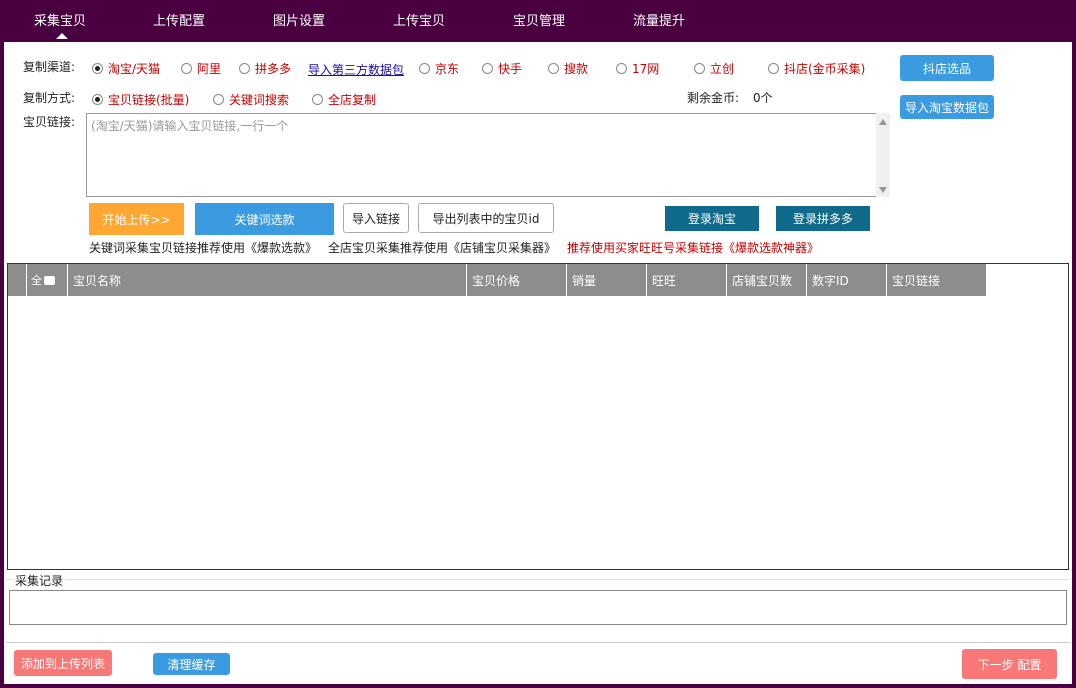  What do you see at coordinates (344, 99) in the screenshot?
I see `method-radio-shop: 全店复制` at bounding box center [344, 99].